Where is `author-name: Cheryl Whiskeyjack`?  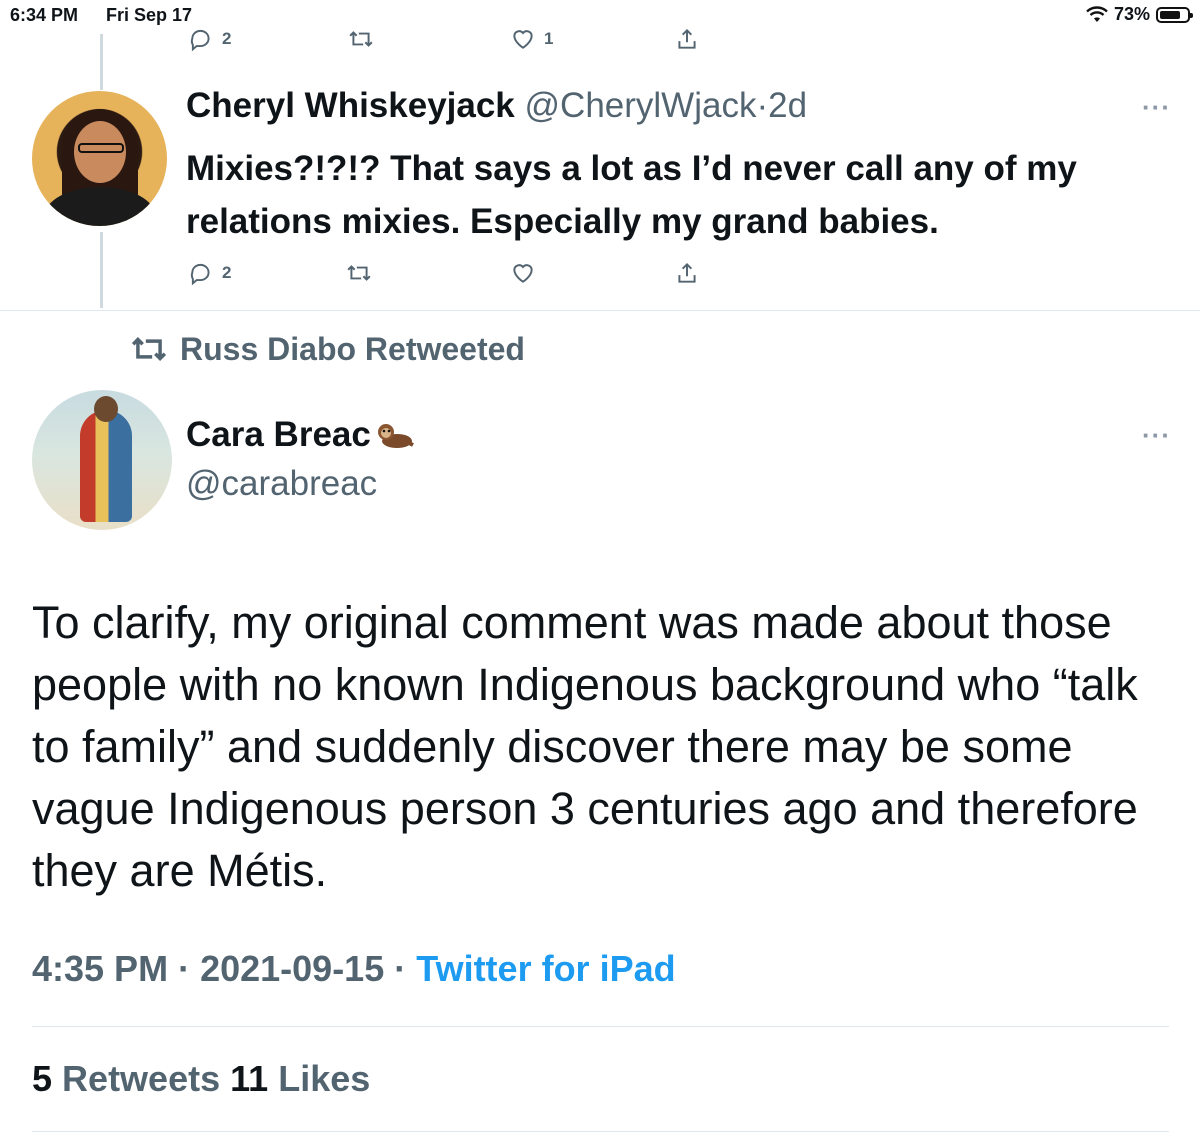
author-name: Cheryl Whiskeyjack is located at coordinates (350, 105).